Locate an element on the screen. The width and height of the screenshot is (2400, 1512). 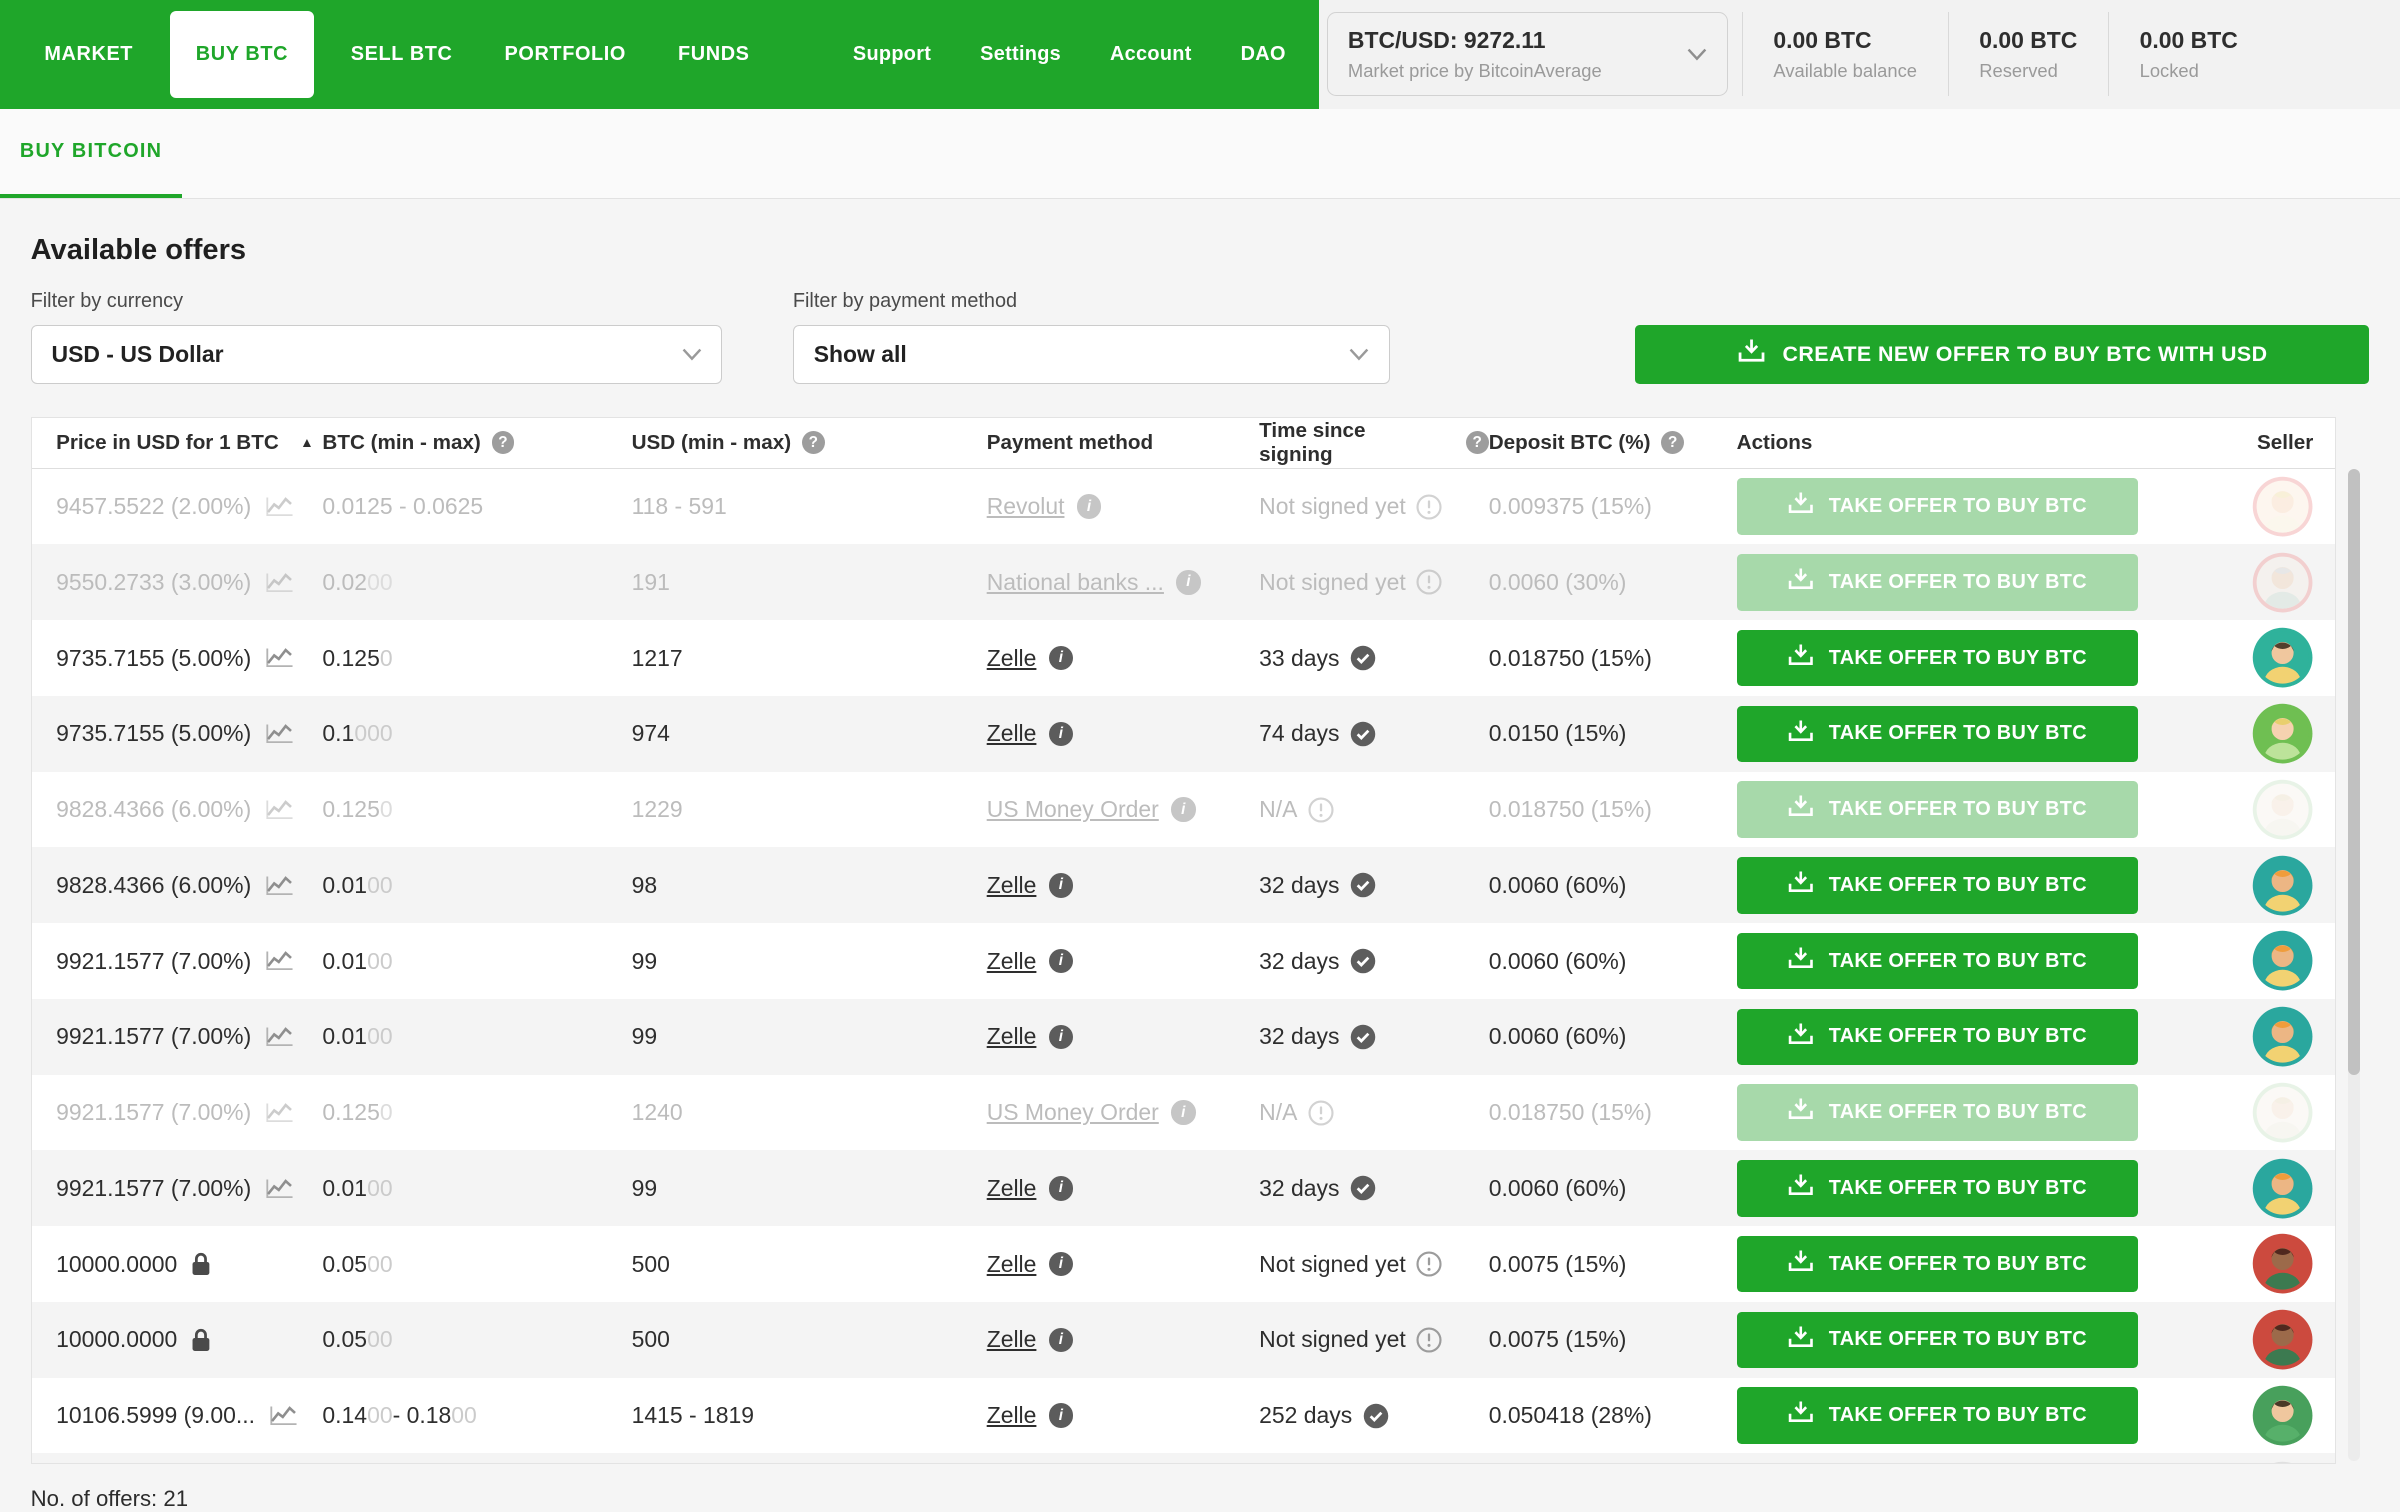
nav-item-market: MARKET is located at coordinates (88, 54).